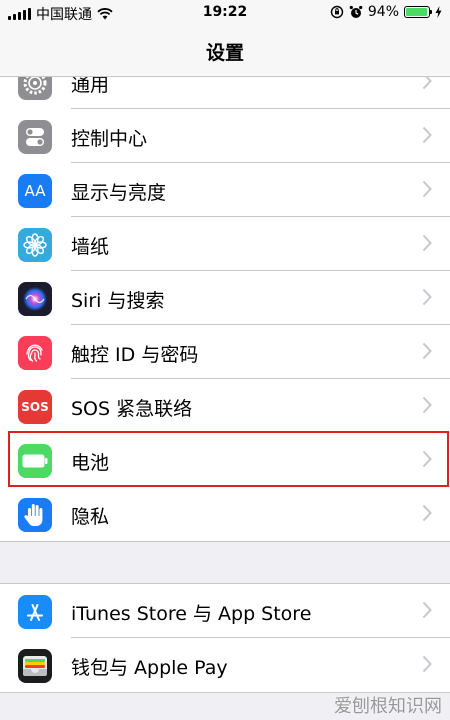 The image size is (450, 720). I want to click on gear-icon, so click(35, 88).